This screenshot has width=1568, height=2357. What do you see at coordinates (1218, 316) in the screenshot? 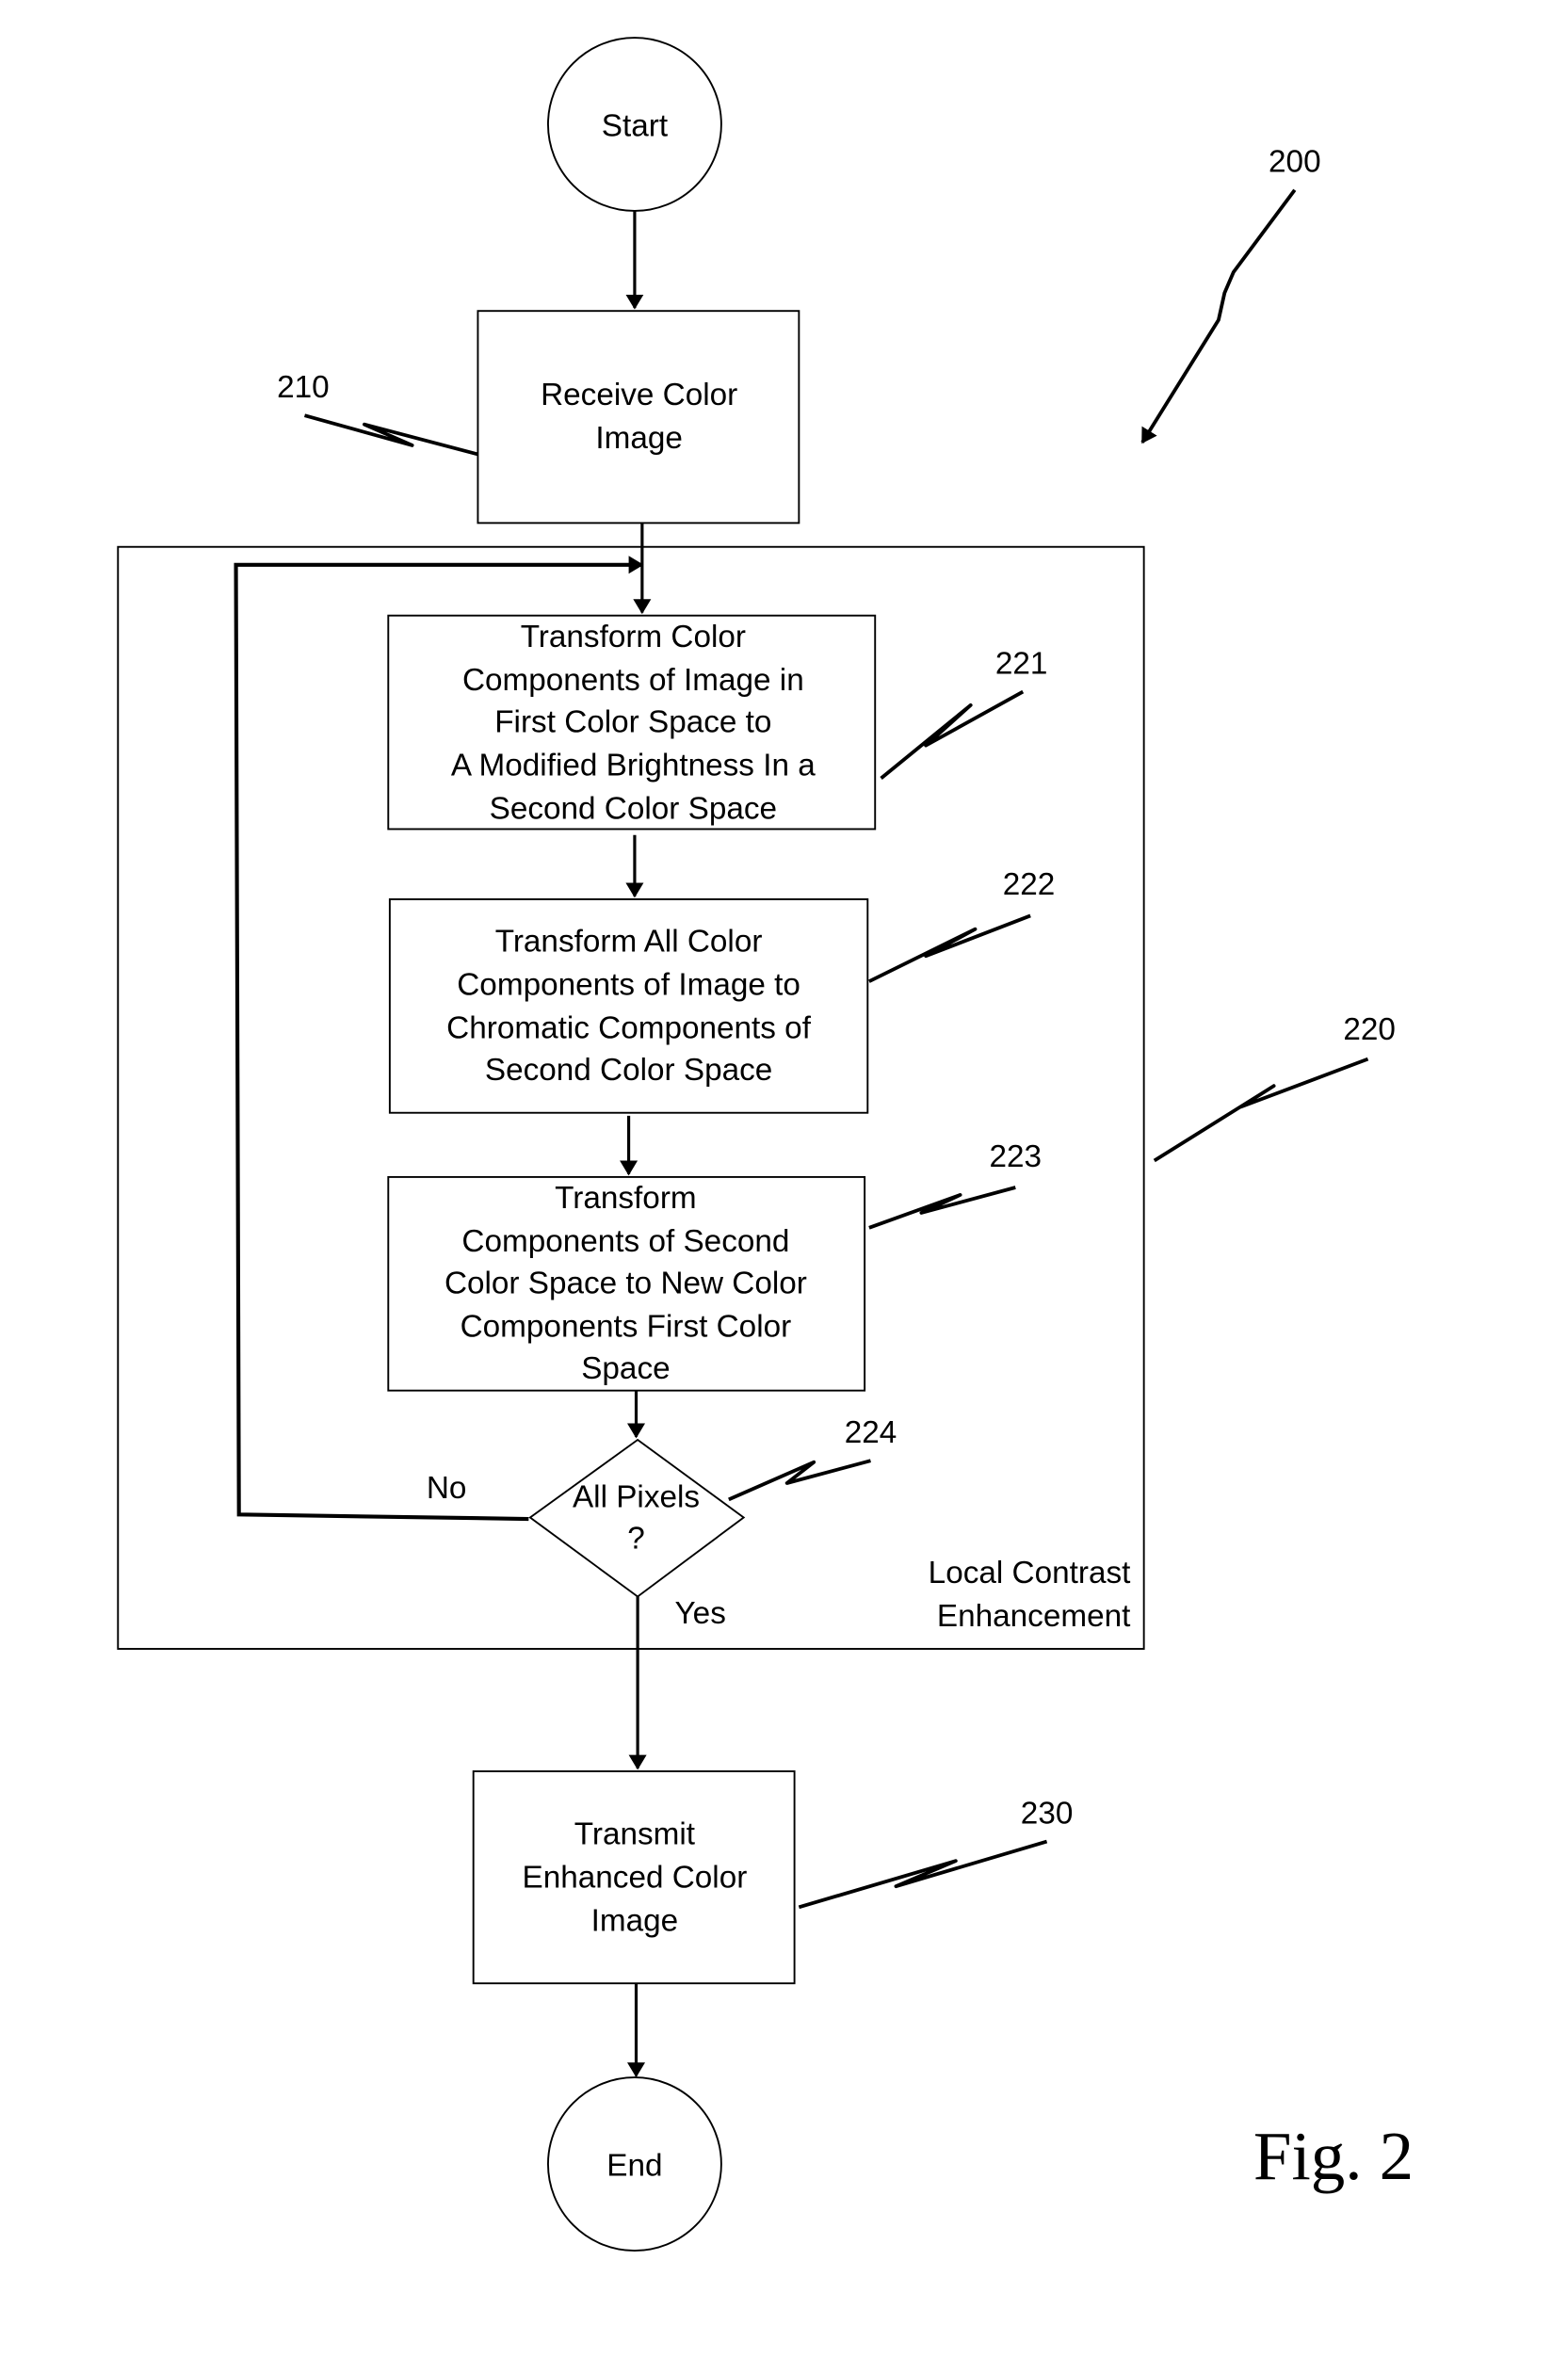
I see `ref-200-arrow` at bounding box center [1218, 316].